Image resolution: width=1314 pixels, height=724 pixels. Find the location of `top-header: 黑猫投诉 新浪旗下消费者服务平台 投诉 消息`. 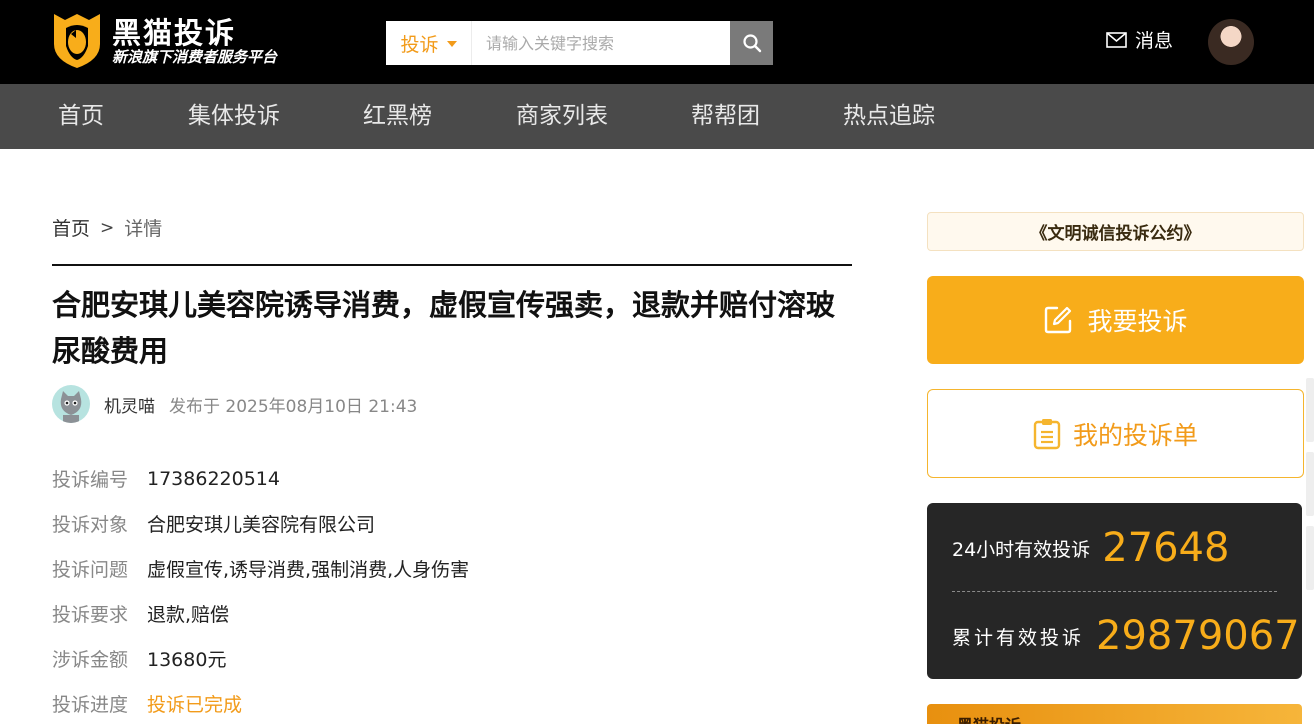

top-header: 黑猫投诉 新浪旗下消费者服务平台 投诉 消息 is located at coordinates (657, 42).